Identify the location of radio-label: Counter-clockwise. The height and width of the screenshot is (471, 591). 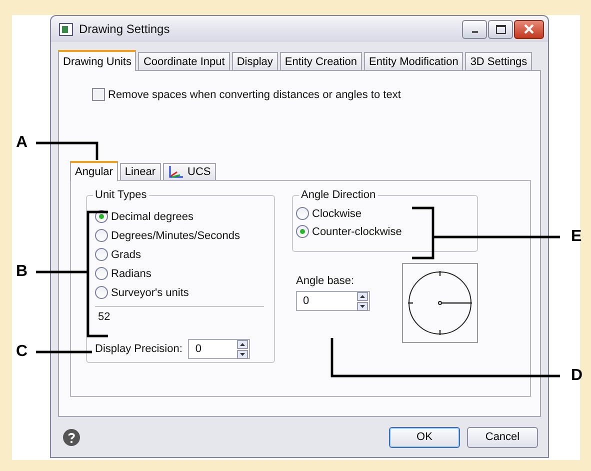
(357, 232).